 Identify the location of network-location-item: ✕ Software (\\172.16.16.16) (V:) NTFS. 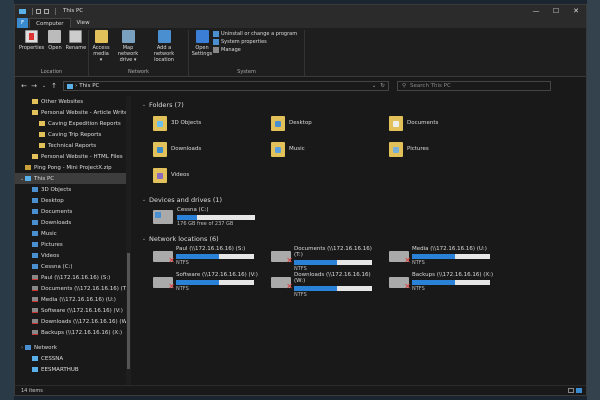
(200, 283).